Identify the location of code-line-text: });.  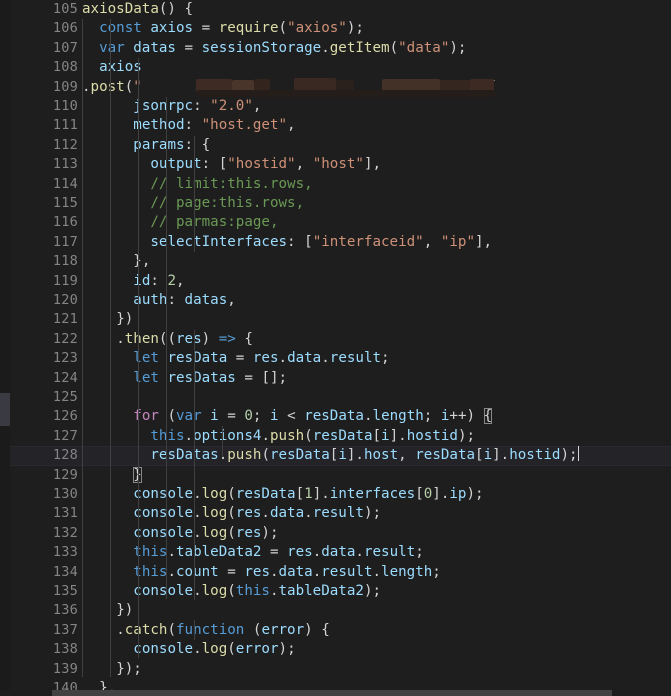
(112, 669).